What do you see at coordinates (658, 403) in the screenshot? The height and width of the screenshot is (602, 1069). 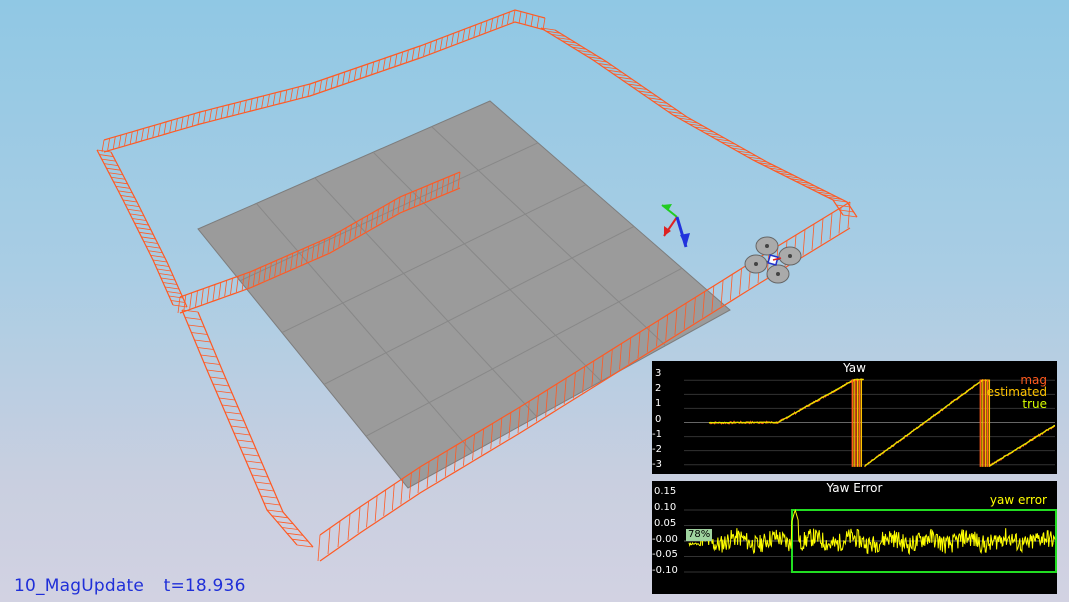 I see `yaw-ytick: 1` at bounding box center [658, 403].